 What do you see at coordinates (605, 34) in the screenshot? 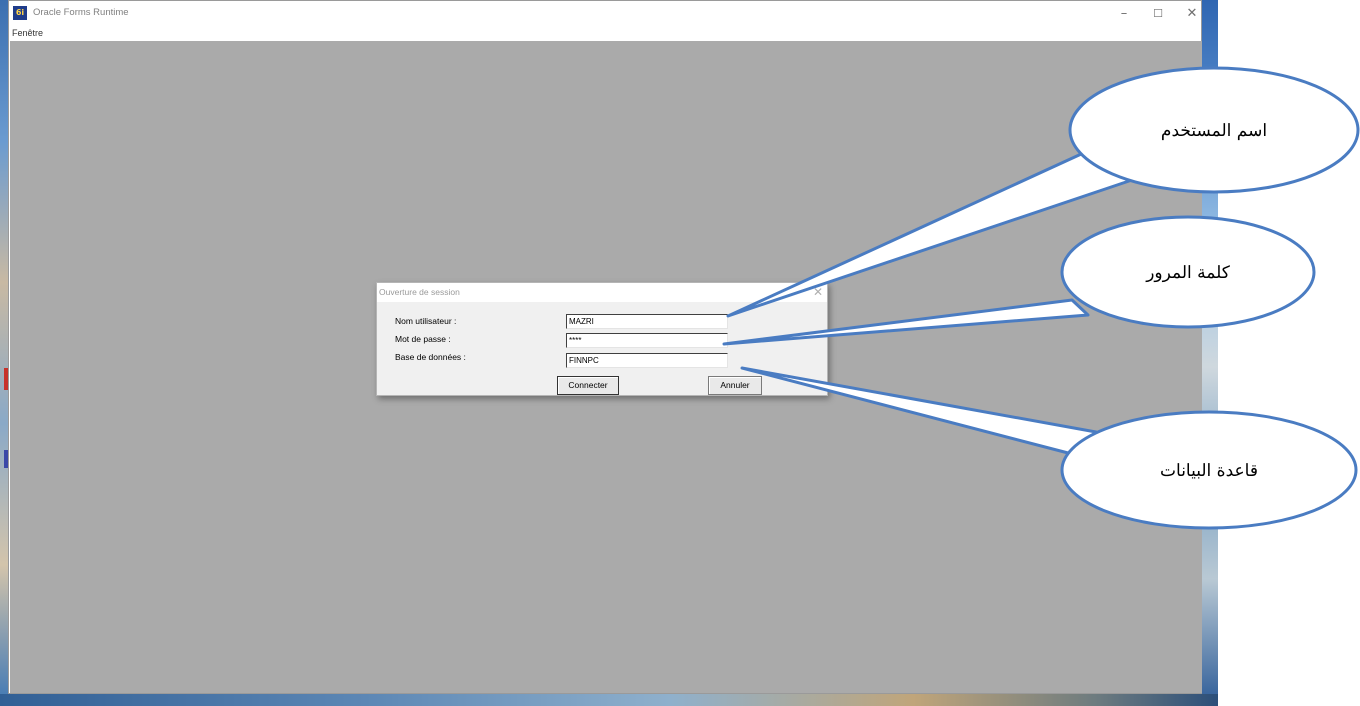
I see `menu-bar: Fenêtre` at bounding box center [605, 34].